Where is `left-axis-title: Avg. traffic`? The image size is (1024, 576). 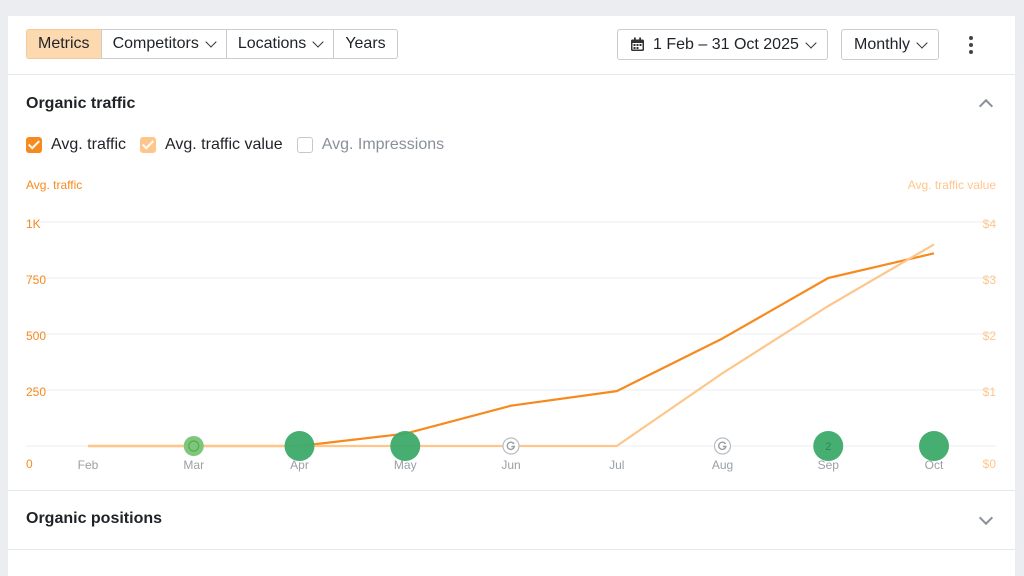 left-axis-title: Avg. traffic is located at coordinates (54, 185).